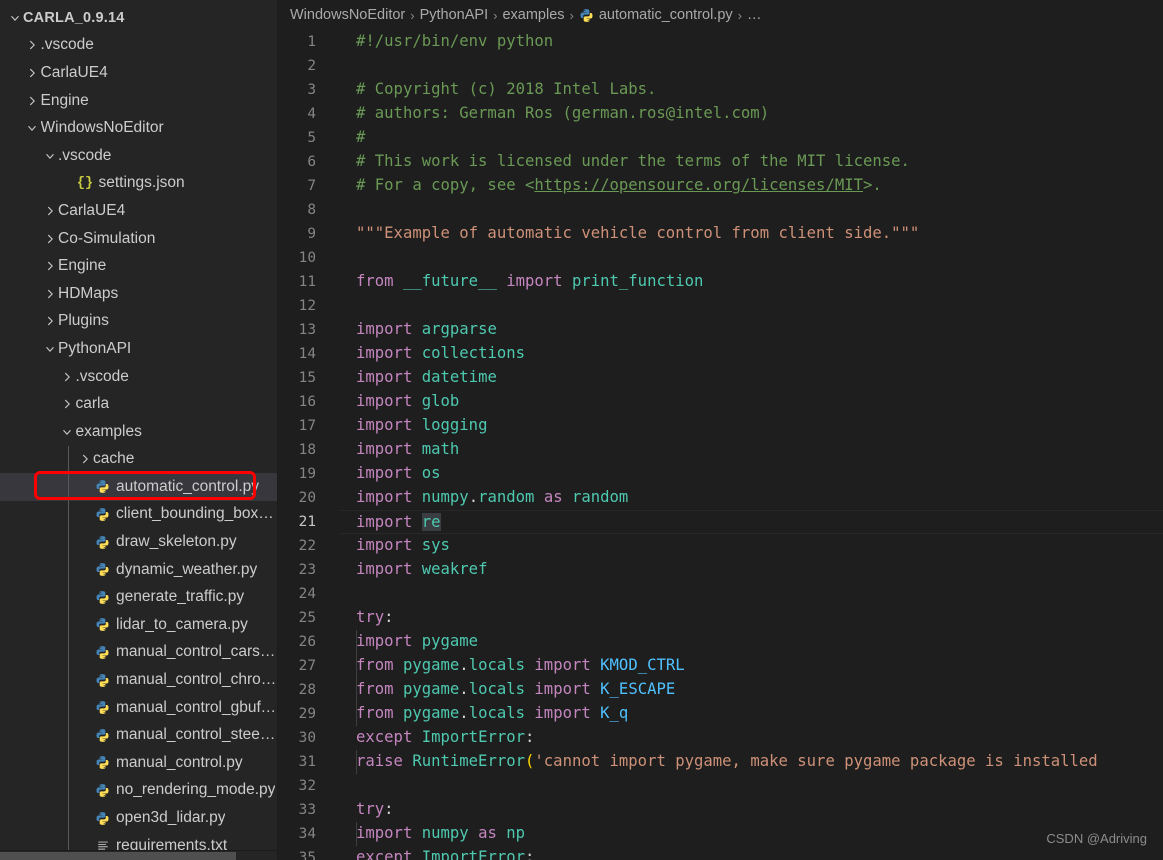 The height and width of the screenshot is (860, 1163). I want to click on code-line-text: import argparse, so click(751, 330).